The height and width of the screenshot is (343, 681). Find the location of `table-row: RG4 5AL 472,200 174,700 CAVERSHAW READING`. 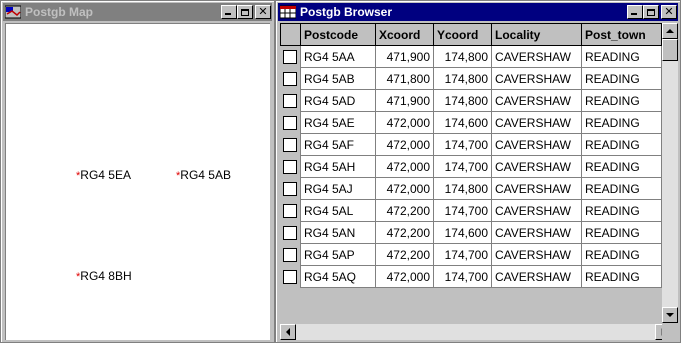

table-row: RG4 5AL 472,200 174,700 CAVERSHAW READING is located at coordinates (471, 210).